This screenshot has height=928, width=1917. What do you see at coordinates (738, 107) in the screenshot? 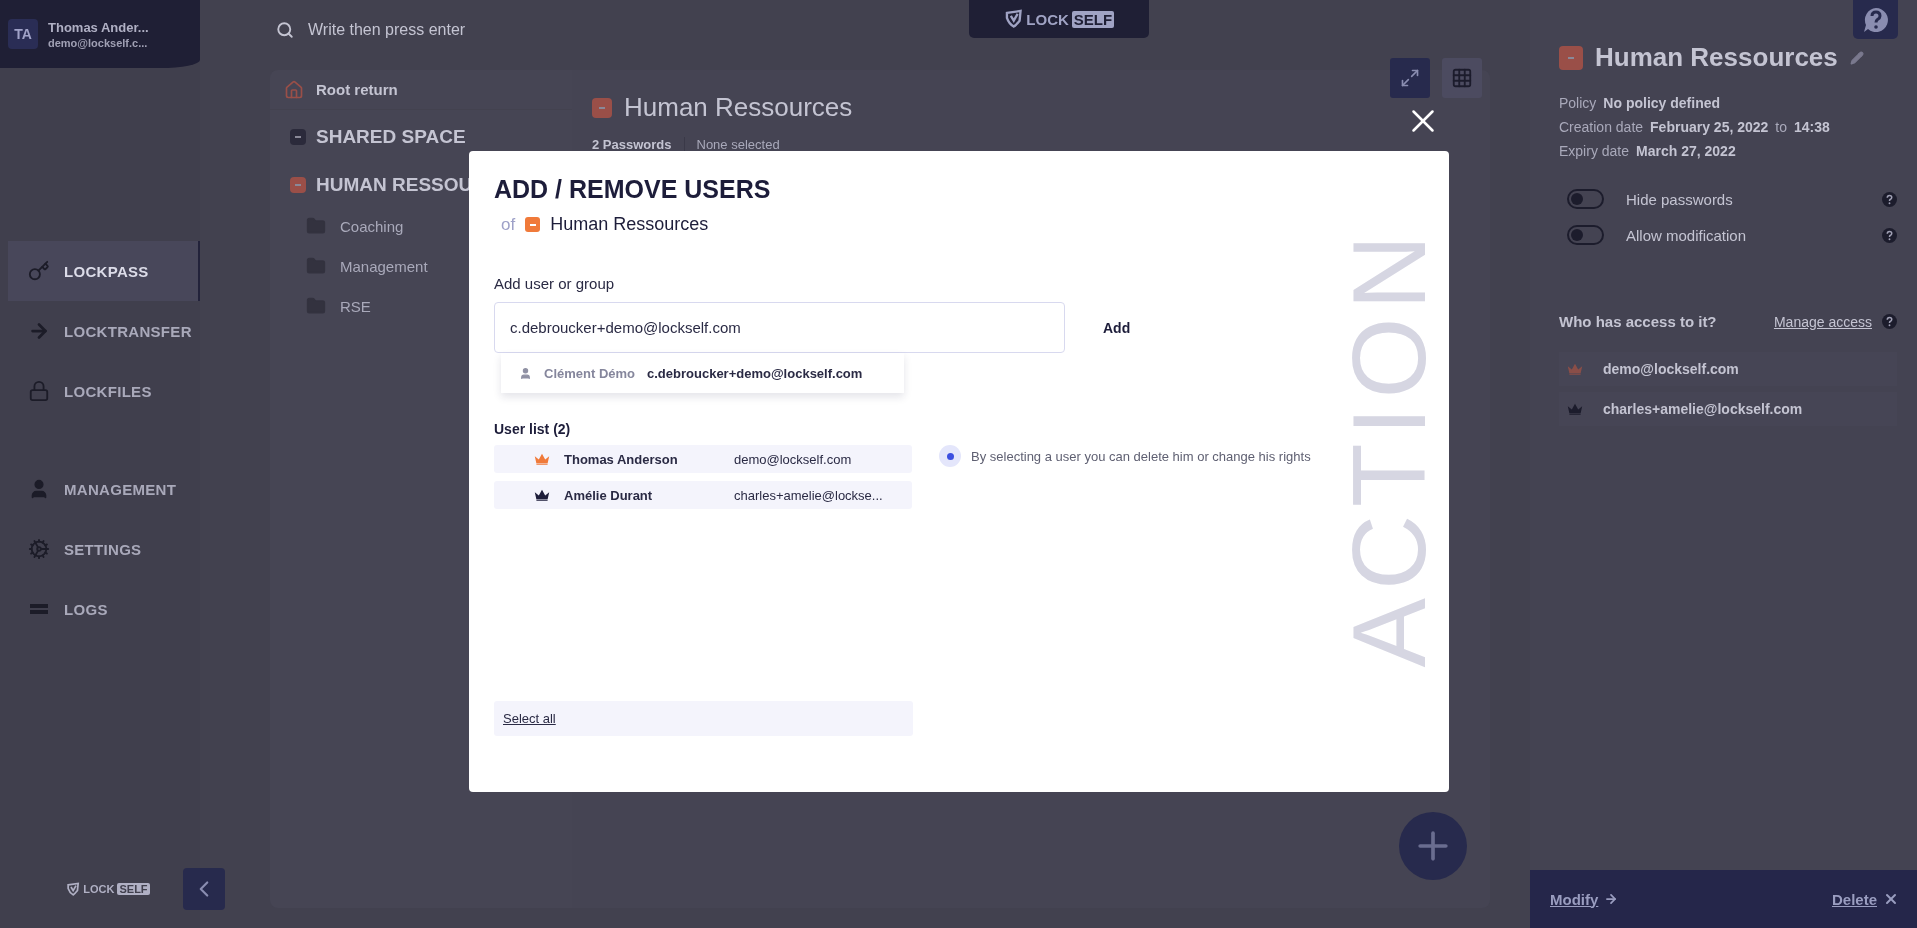
I see `folder-title: Human Ressources` at bounding box center [738, 107].